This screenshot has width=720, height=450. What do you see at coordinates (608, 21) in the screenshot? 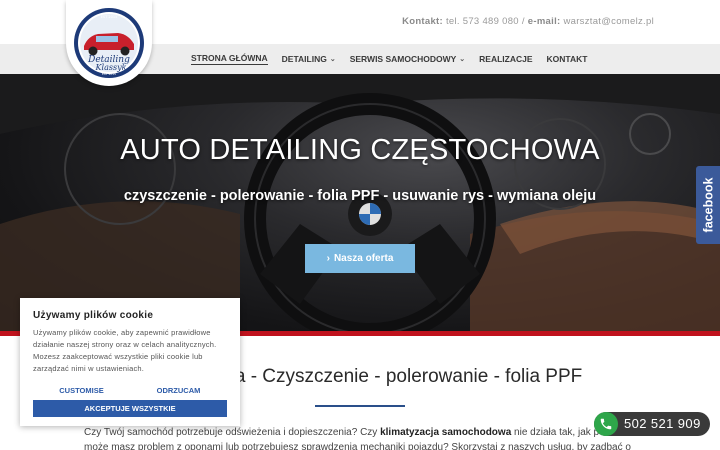
I see `contact-email: warsztat@comelz.pl` at bounding box center [608, 21].